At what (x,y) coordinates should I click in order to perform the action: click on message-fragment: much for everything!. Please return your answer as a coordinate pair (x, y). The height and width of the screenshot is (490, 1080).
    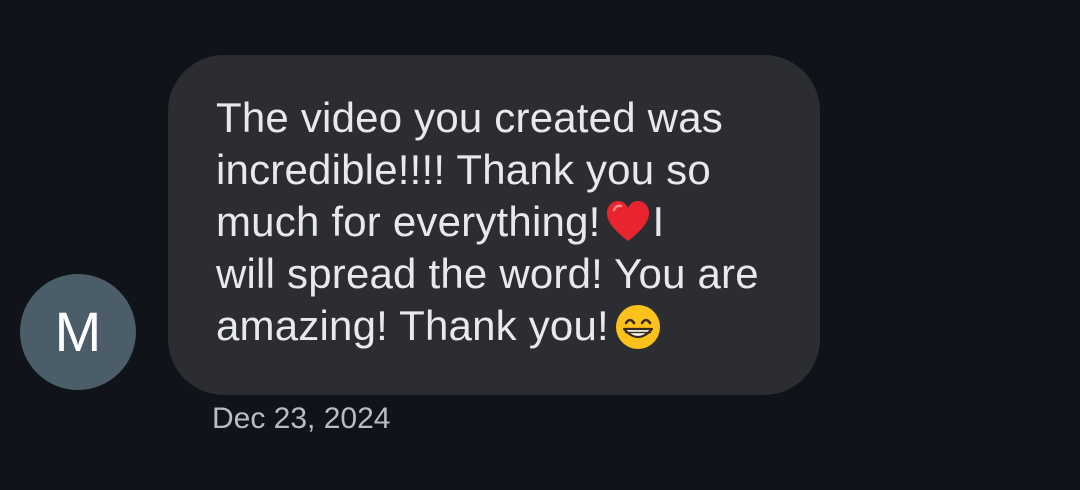
    Looking at the image, I should click on (408, 221).